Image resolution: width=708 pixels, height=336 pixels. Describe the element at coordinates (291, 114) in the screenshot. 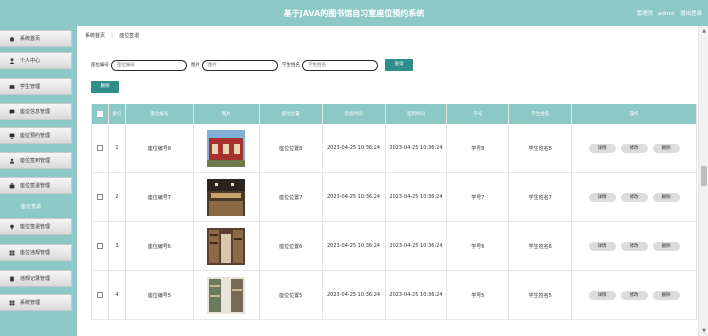

I see `column-header: 座位位置` at that location.